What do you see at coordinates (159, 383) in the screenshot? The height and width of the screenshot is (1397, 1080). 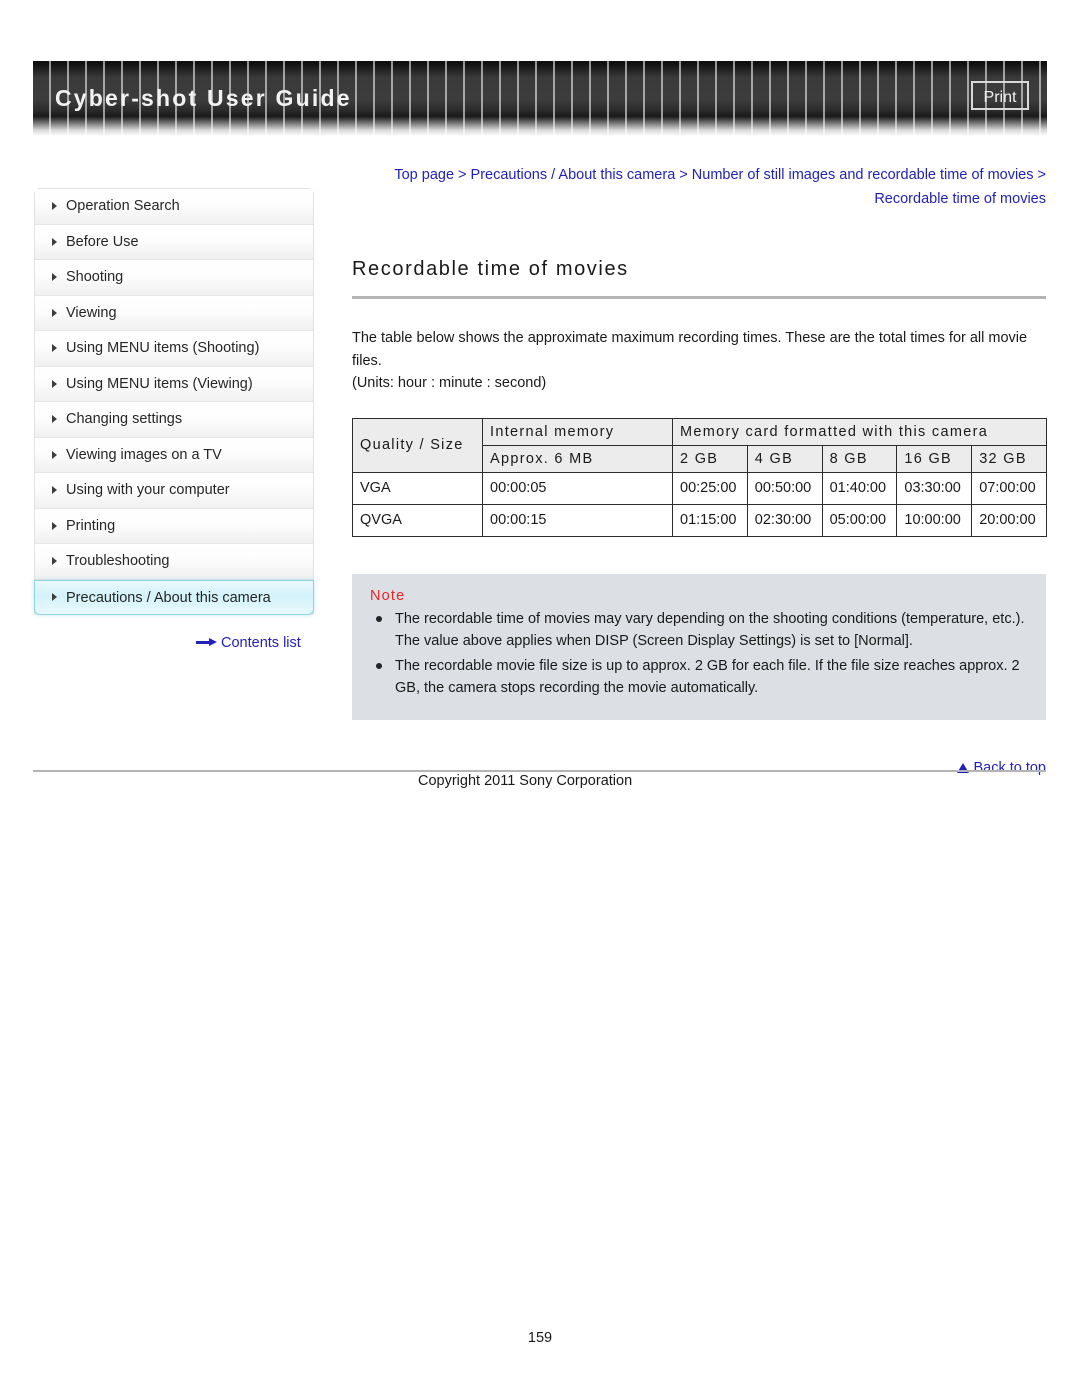 I see `sidebar-item-label: Using MENU items (Viewing)` at bounding box center [159, 383].